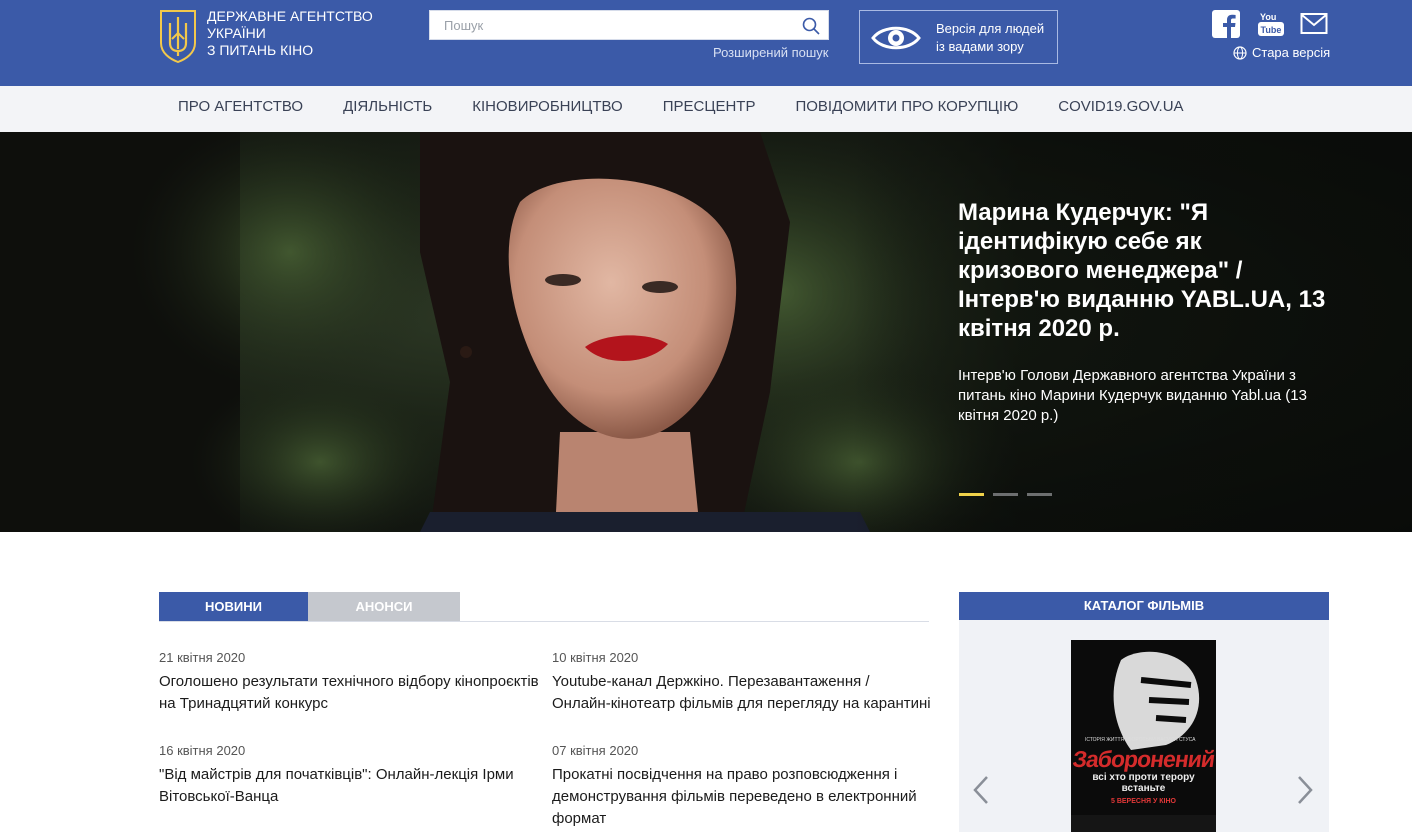 The image size is (1412, 832). I want to click on chevron-right-icon, so click(1305, 790).